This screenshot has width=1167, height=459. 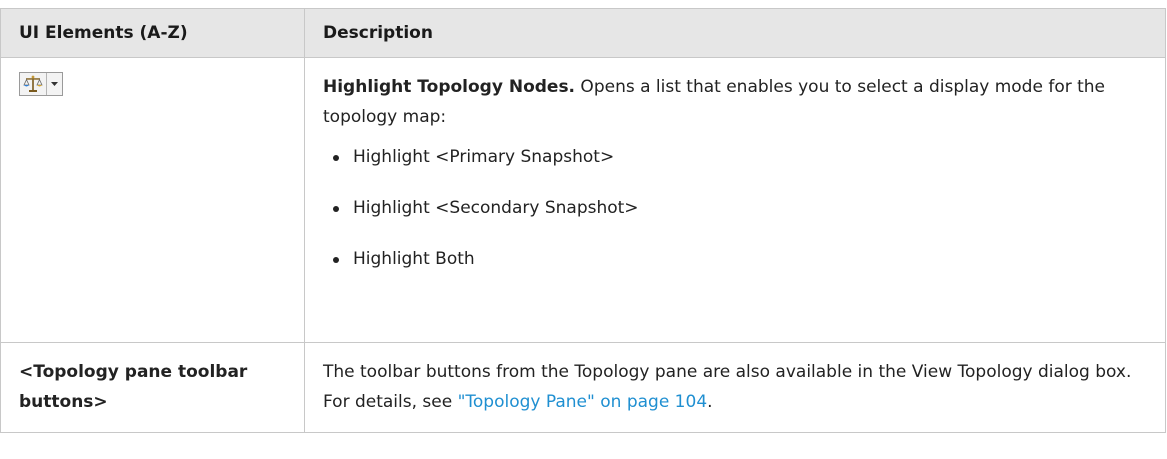 What do you see at coordinates (152, 33) in the screenshot?
I see `column-header-ui-elements: UI Elements (A-Z)` at bounding box center [152, 33].